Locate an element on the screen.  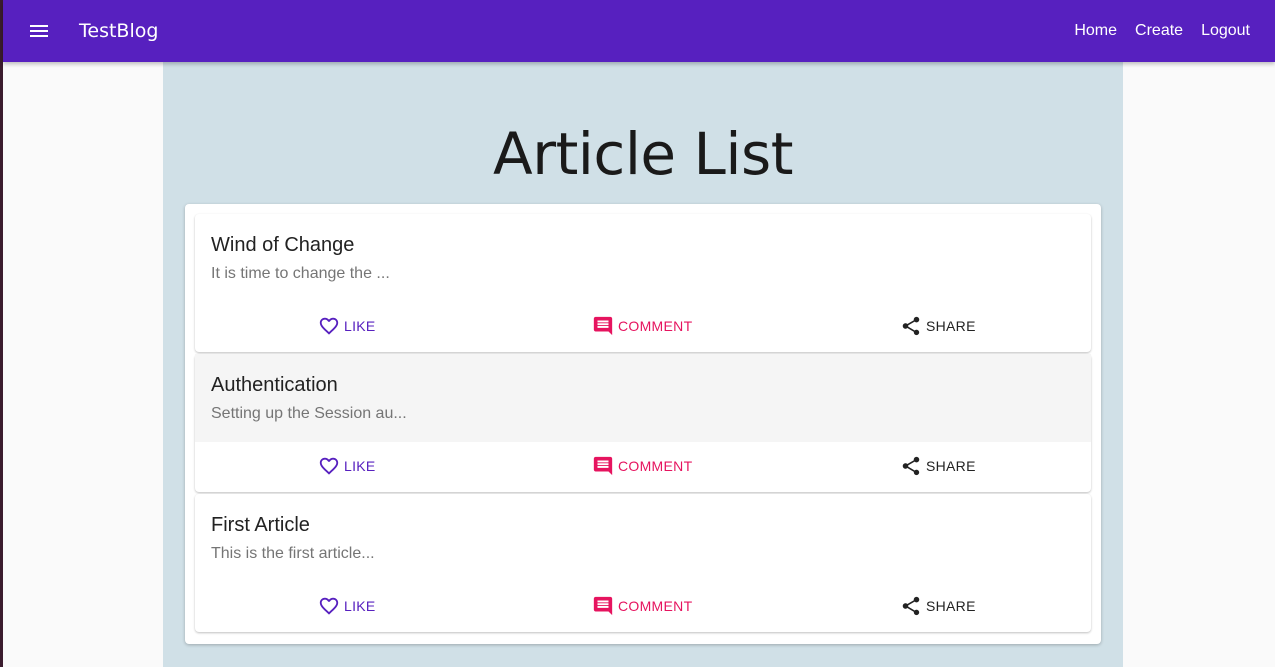
article-title: First Article is located at coordinates (260, 525).